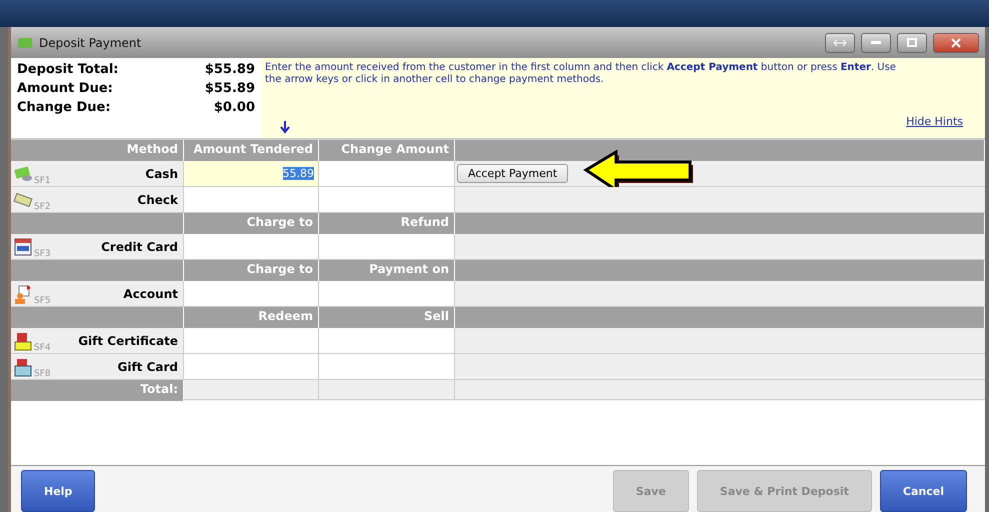 The width and height of the screenshot is (989, 512). What do you see at coordinates (64, 107) in the screenshot?
I see `summary-label: Change Due:` at bounding box center [64, 107].